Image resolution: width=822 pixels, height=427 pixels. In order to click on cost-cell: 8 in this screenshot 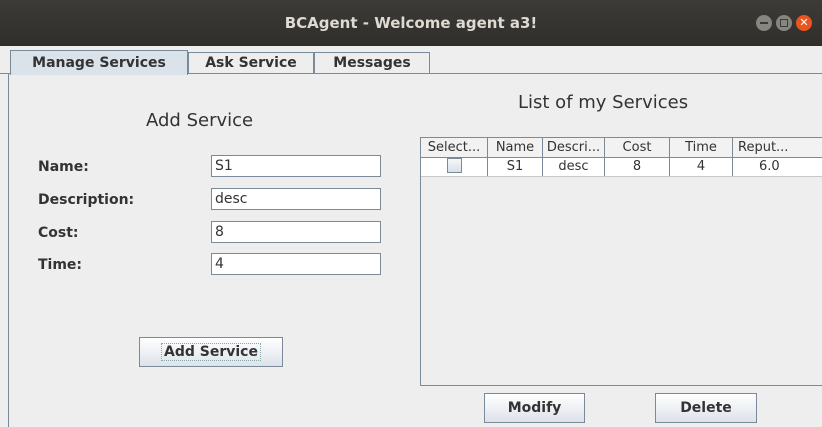, I will do `click(637, 167)`.